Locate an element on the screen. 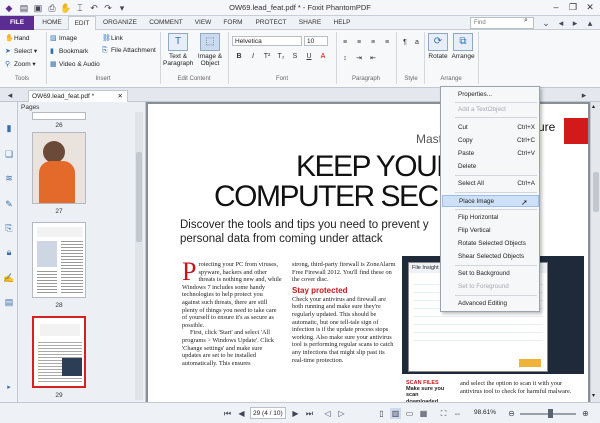 The height and width of the screenshot is (423, 600). rotate-button: ⟳ Rotate is located at coordinates (438, 46).